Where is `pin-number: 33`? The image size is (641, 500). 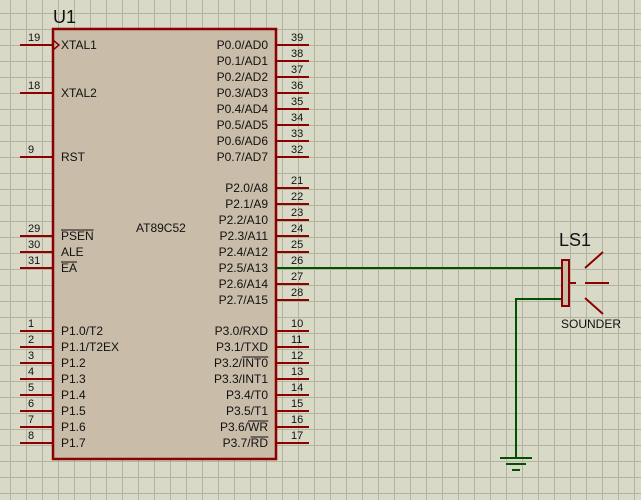
pin-number: 33 is located at coordinates (297, 134).